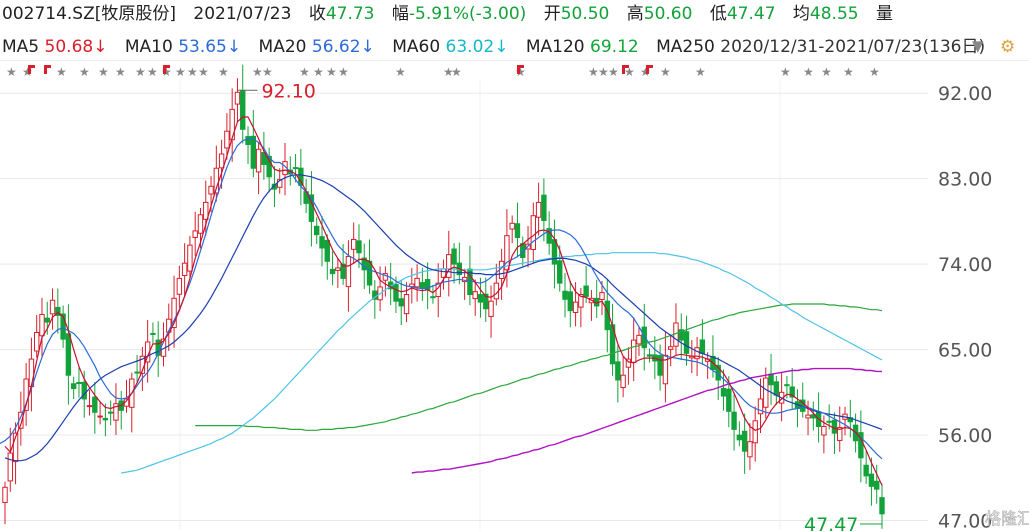  Describe the element at coordinates (853, 47) in the screenshot. I see `date-range: 2020/12/31-2021/07/23(136日)` at that location.